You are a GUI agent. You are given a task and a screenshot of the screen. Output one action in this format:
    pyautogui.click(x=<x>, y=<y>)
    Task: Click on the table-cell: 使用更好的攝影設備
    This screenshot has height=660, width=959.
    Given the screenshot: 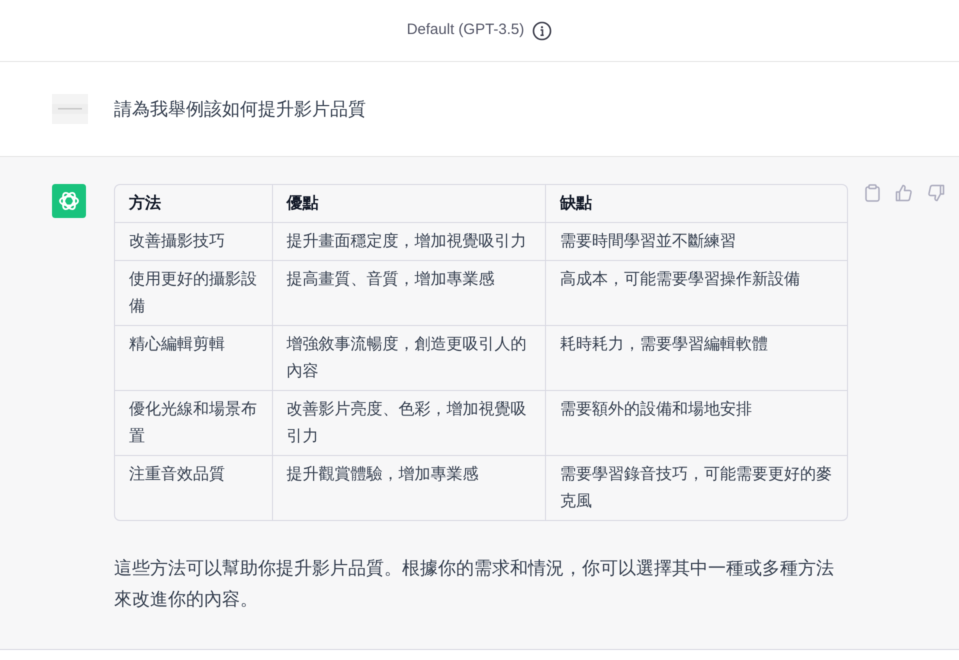 What is the action you would take?
    pyautogui.click(x=193, y=292)
    